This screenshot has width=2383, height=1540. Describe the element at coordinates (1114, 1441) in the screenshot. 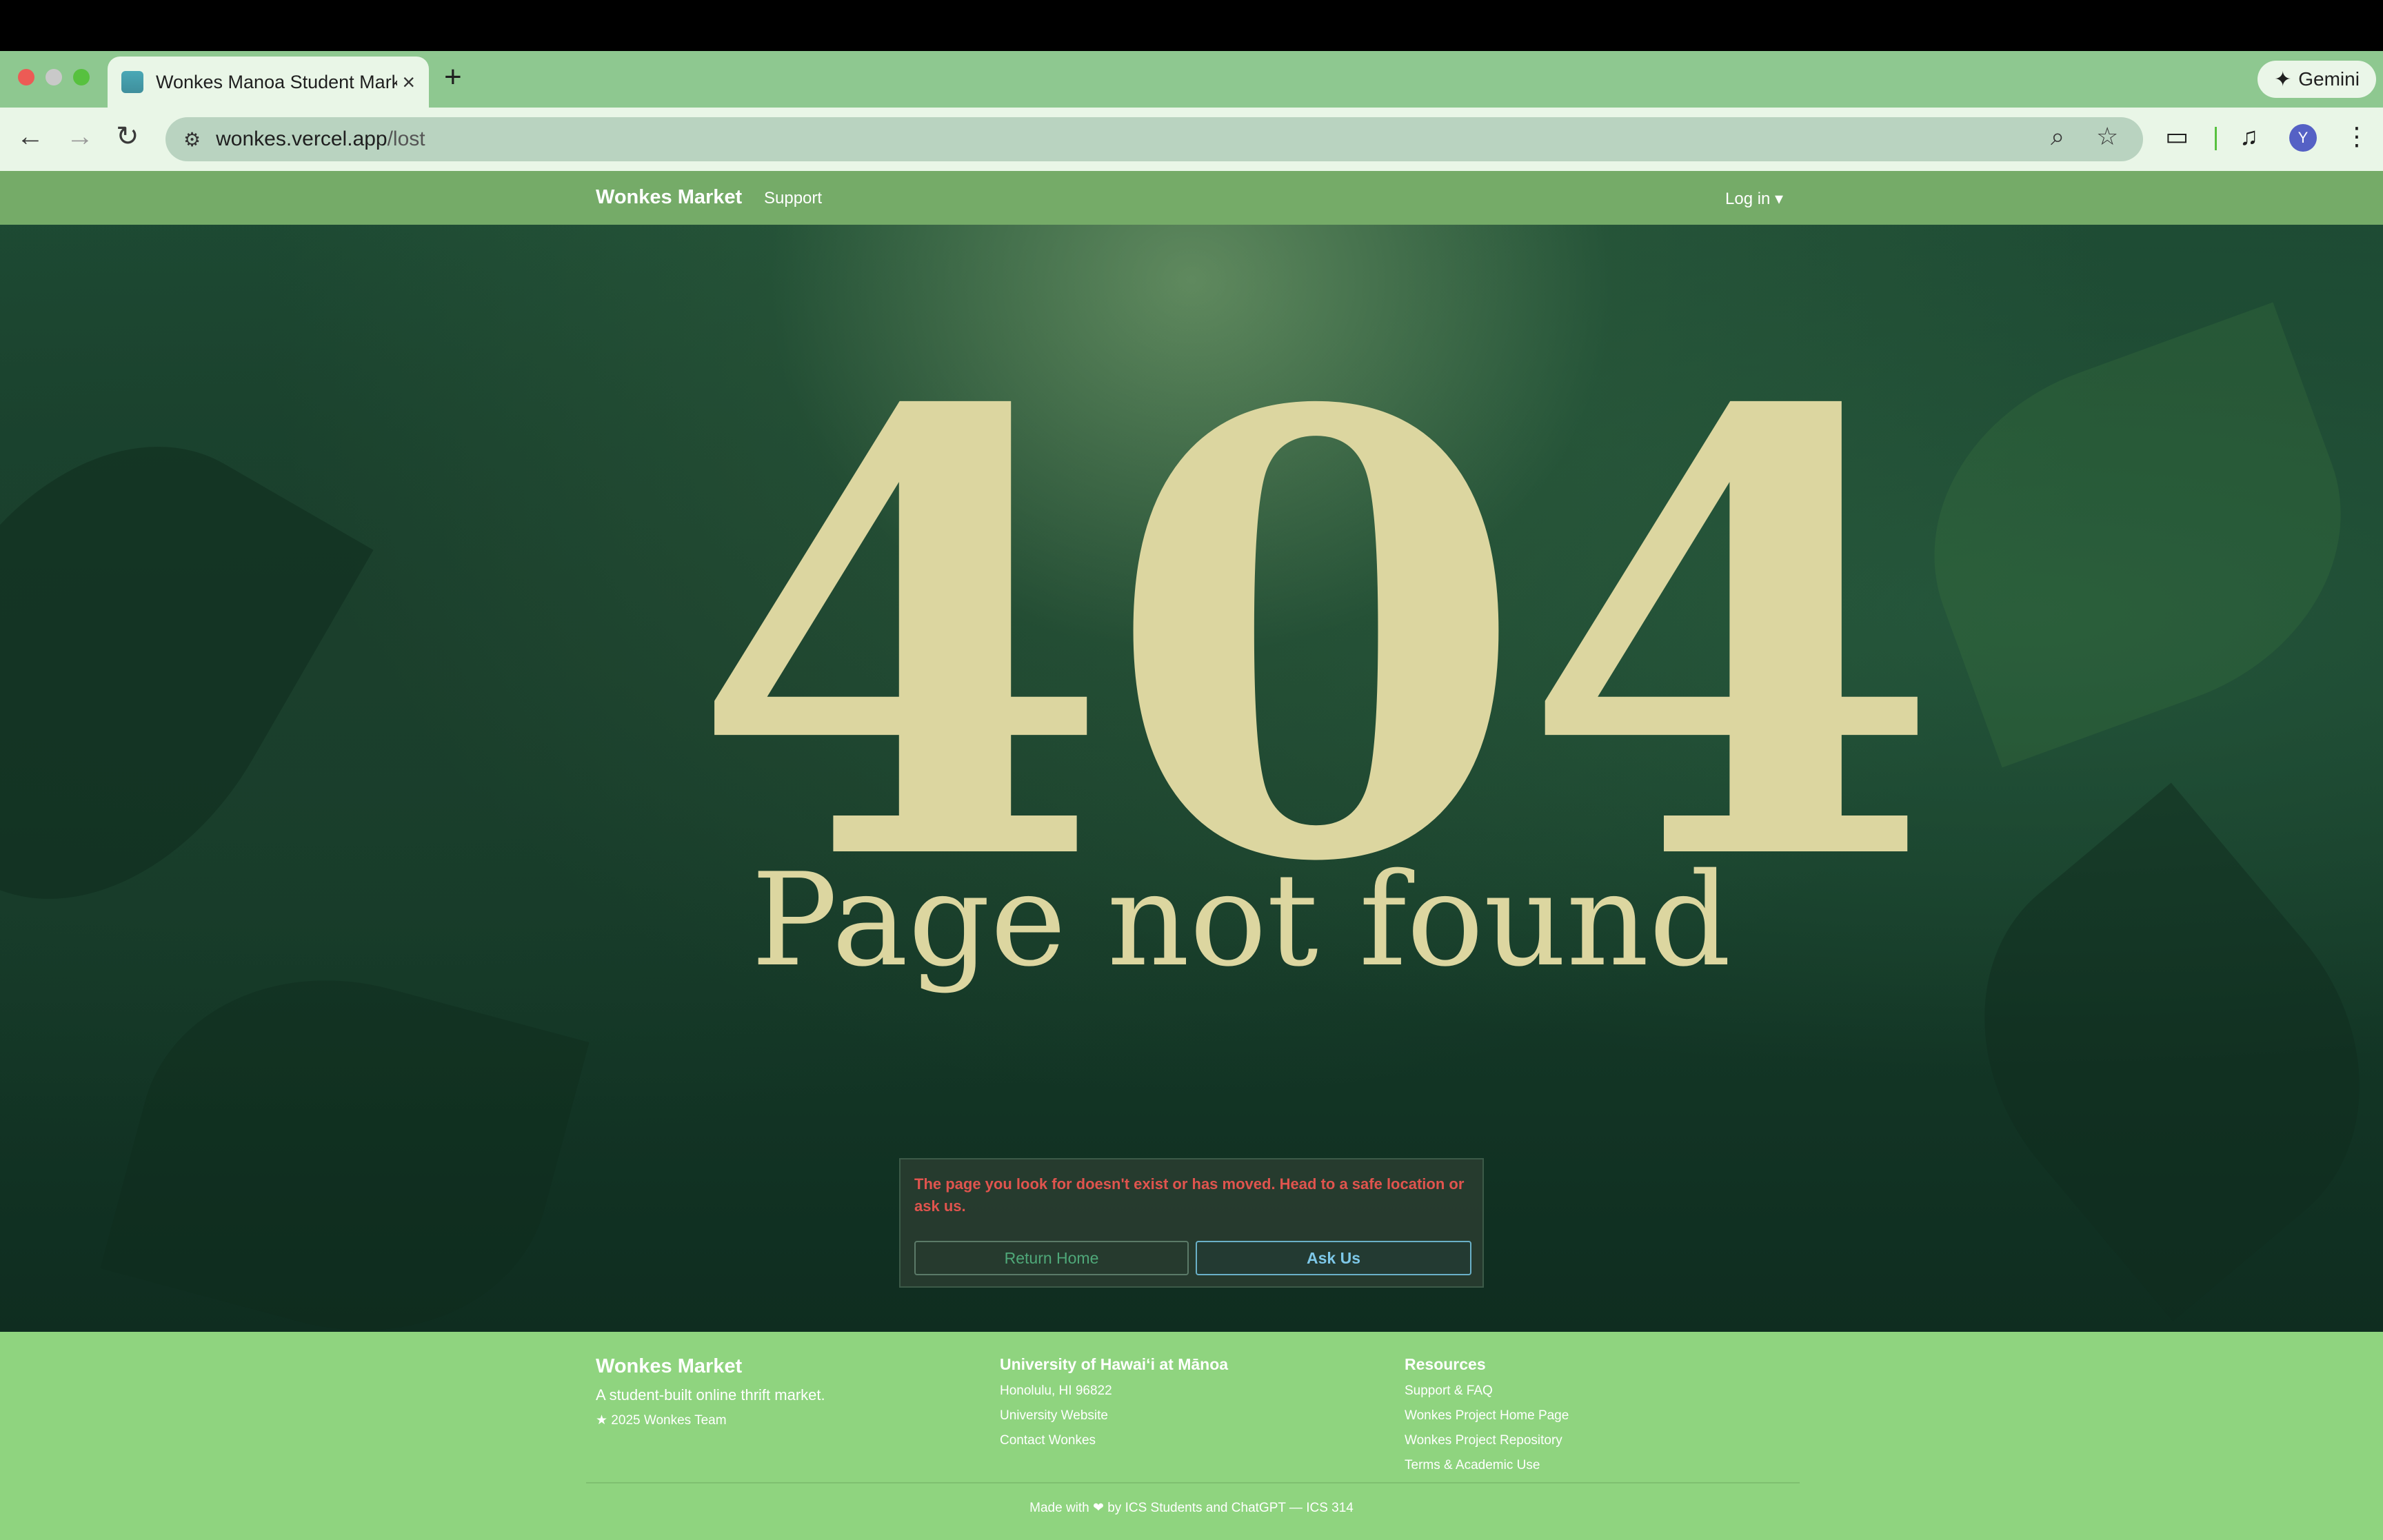

I see `footer-contact-link: Contact Wonkes` at that location.